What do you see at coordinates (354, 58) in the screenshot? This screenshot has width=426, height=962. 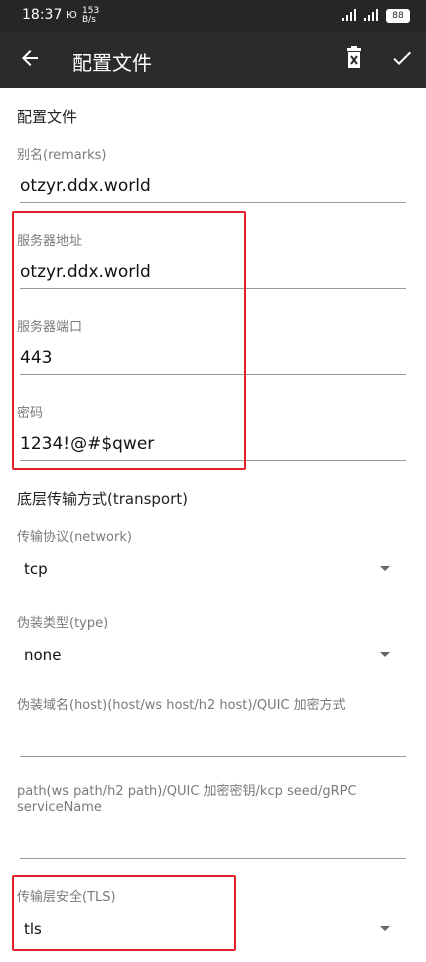 I see `delete-icon` at bounding box center [354, 58].